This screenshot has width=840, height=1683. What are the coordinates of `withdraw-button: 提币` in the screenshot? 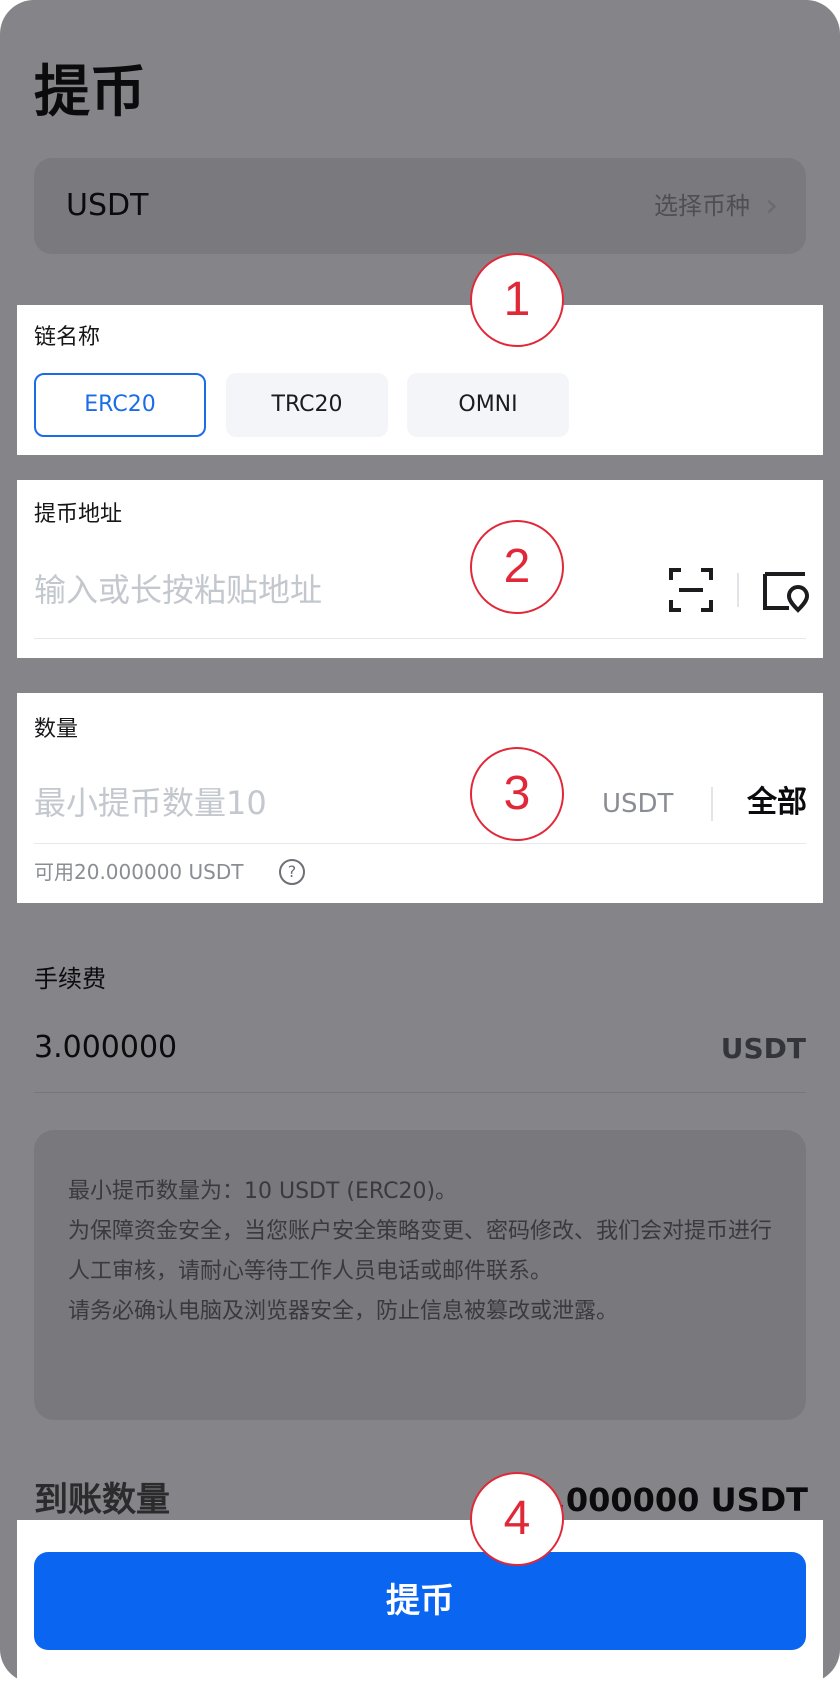 It's located at (420, 1601).